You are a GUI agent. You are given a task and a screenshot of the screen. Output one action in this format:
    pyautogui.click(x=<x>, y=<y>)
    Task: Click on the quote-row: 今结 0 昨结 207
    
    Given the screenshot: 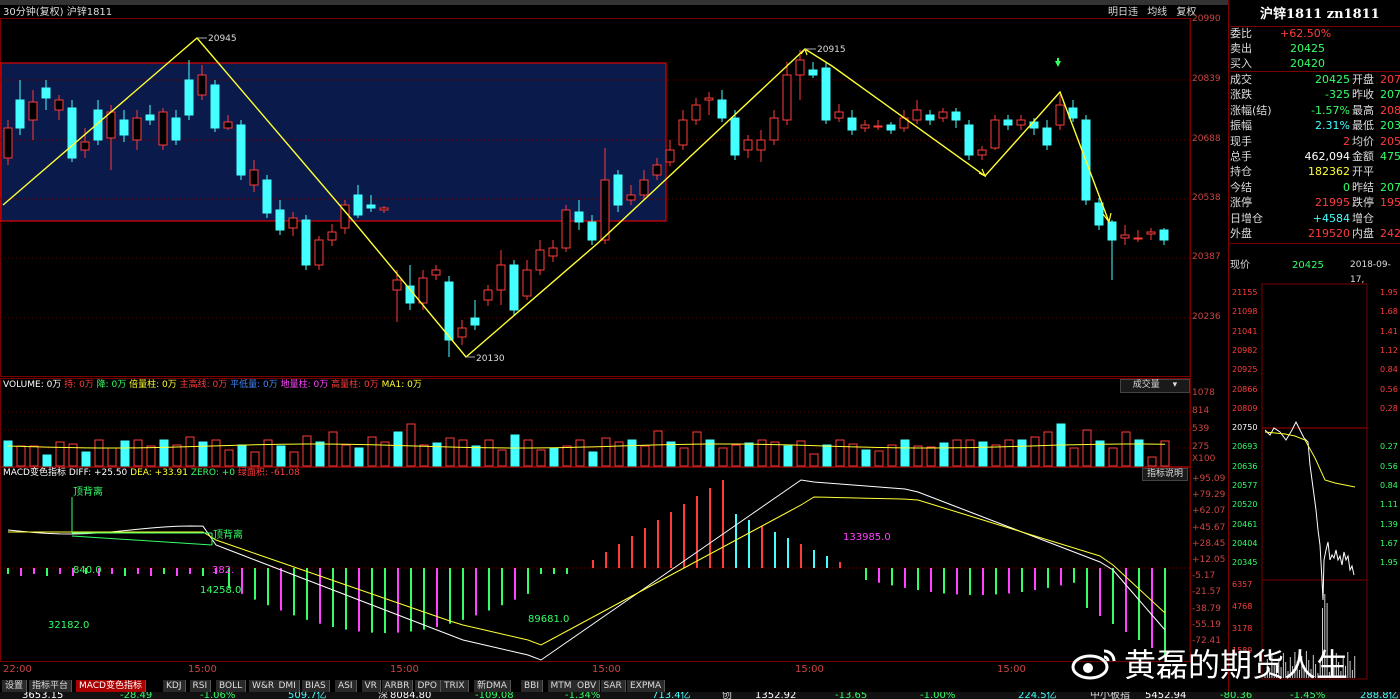 What is the action you would take?
    pyautogui.click(x=1315, y=187)
    